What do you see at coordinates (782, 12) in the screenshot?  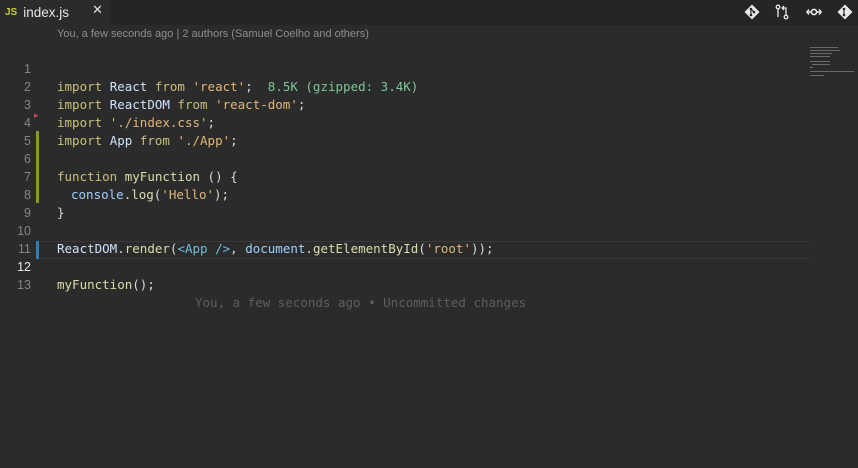 I see `compare-changes-icon` at bounding box center [782, 12].